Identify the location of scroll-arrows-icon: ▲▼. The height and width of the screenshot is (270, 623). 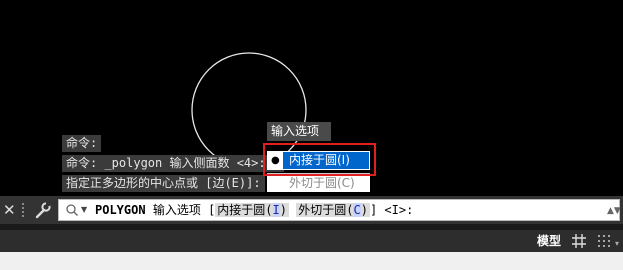
(614, 211).